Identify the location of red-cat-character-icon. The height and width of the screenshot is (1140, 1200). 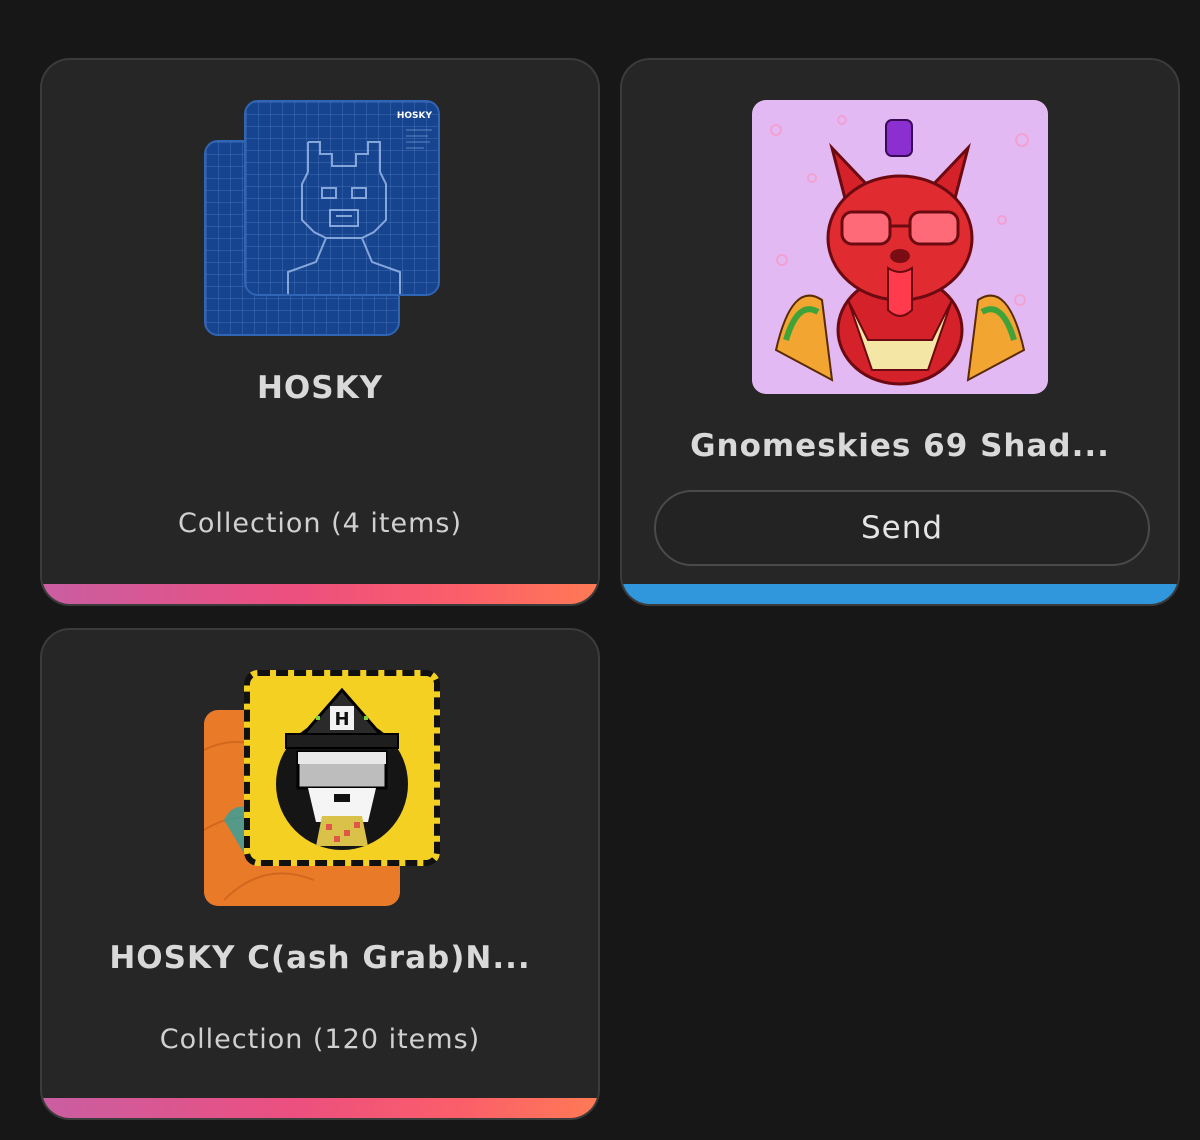
(899, 250).